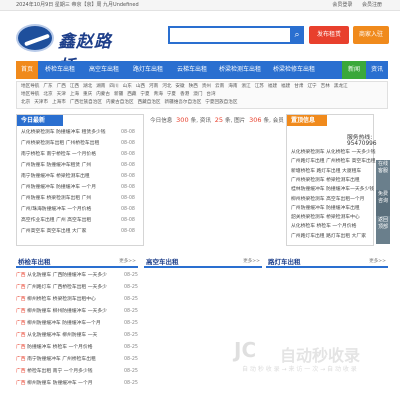 This screenshot has width=400, height=400. I want to click on back-to-top-button: 返回顶部, so click(383, 230).